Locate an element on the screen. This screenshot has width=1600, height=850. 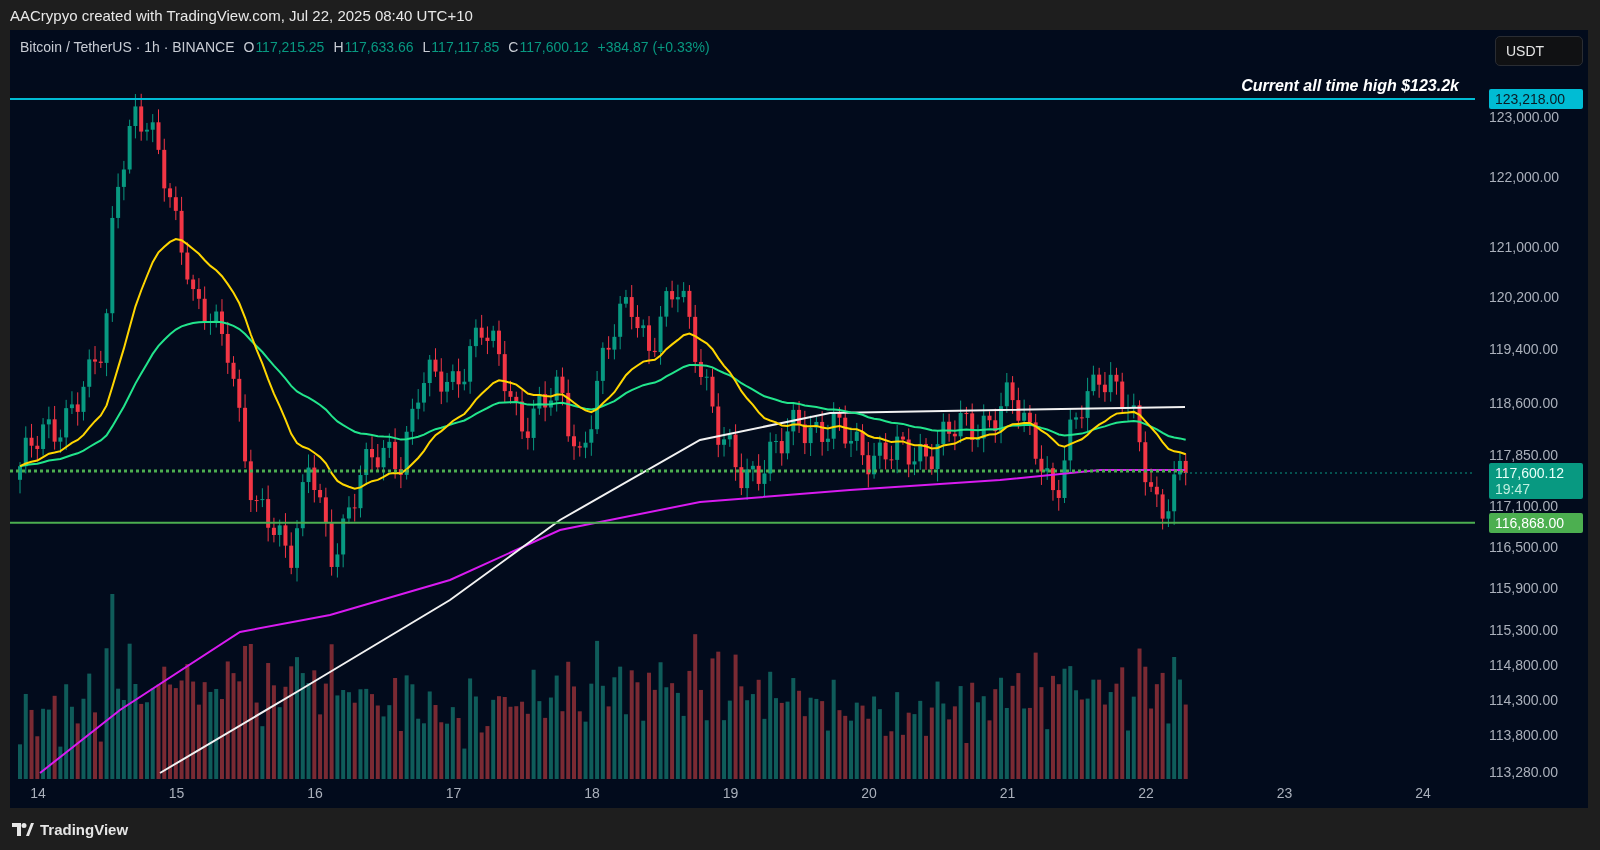
price-tick: 121,000.00 is located at coordinates (1524, 247).